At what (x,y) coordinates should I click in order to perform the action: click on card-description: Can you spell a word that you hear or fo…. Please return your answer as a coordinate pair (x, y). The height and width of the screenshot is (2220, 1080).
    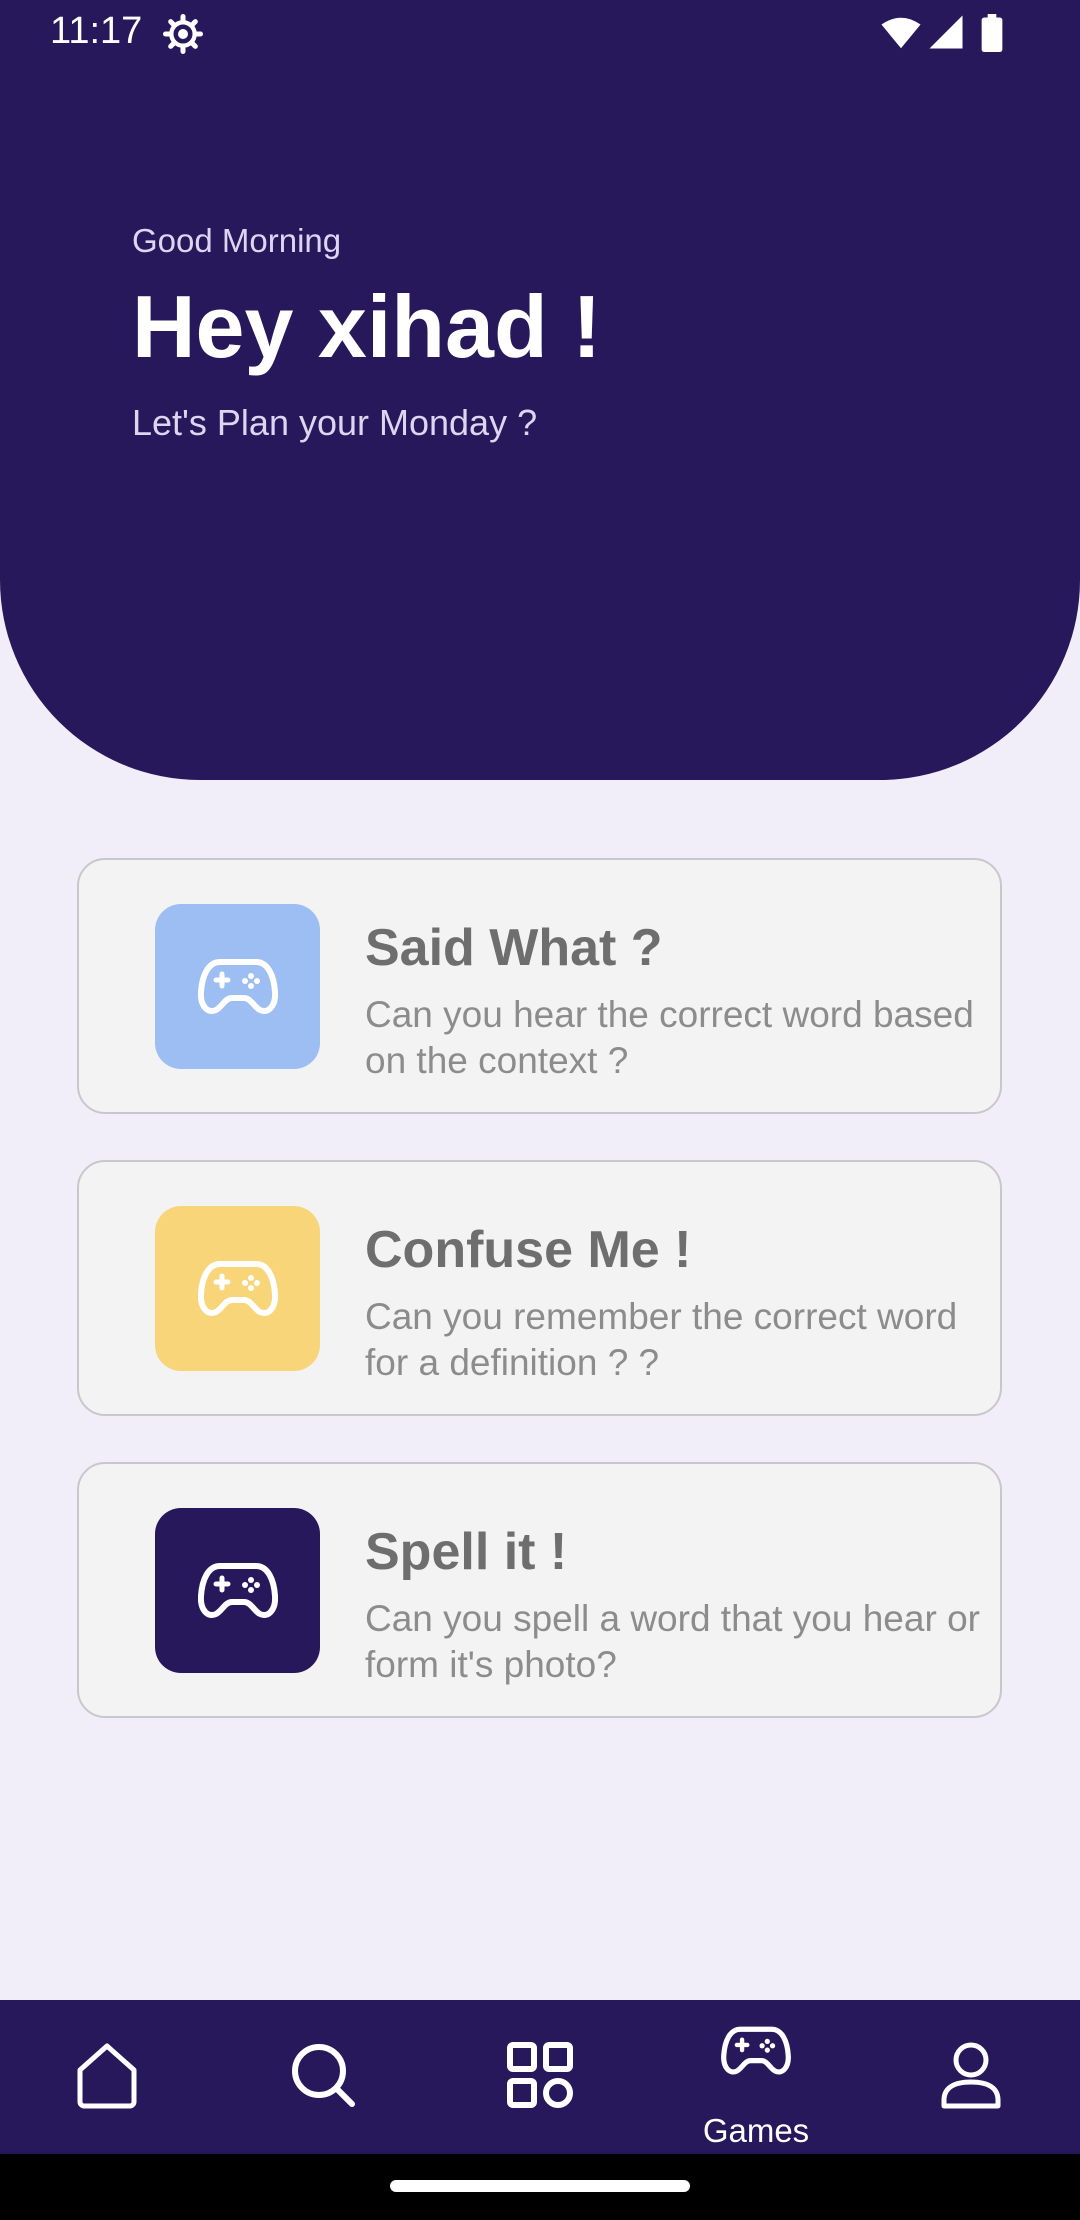
    Looking at the image, I should click on (672, 1641).